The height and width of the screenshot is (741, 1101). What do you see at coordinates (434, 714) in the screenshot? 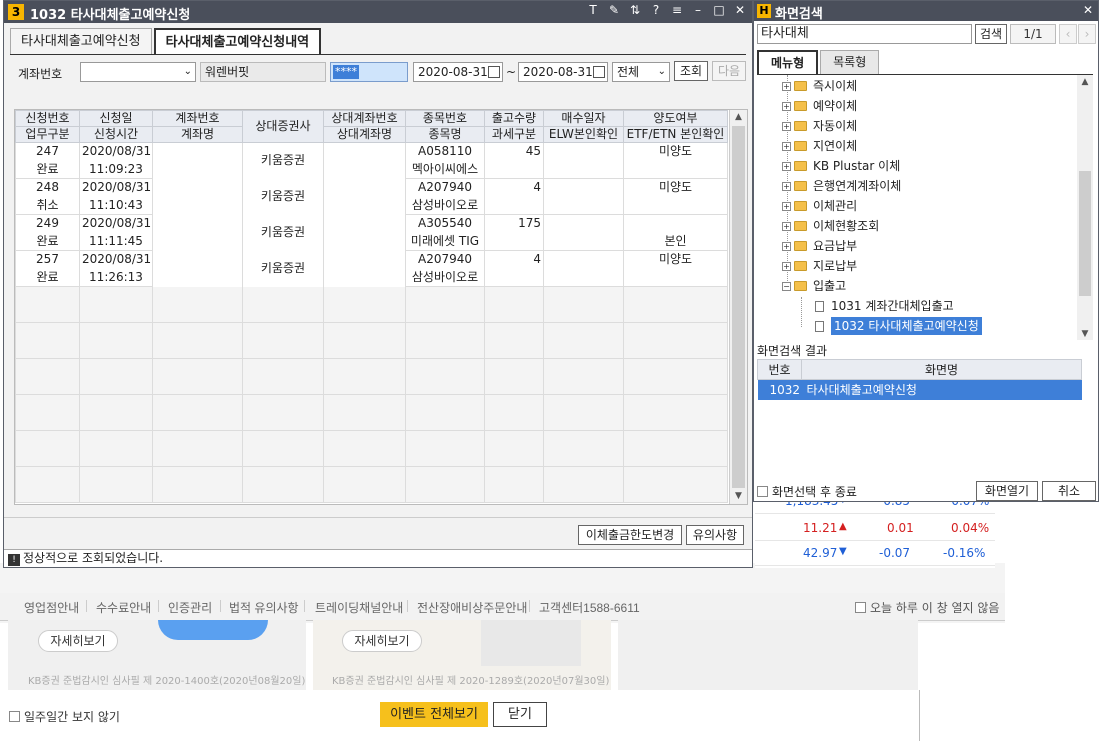
I see `event-all-button: 이벤트 전체보기` at bounding box center [434, 714].